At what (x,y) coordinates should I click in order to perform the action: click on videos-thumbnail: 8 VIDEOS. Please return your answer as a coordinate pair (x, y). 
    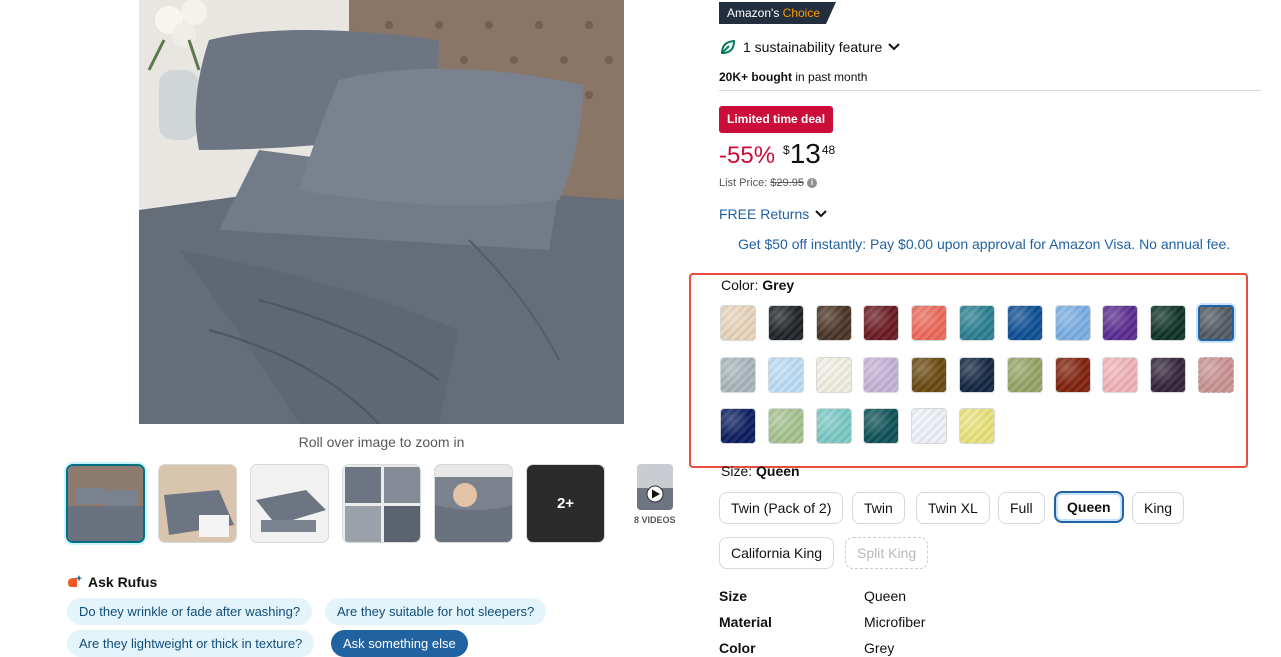
    Looking at the image, I should click on (657, 494).